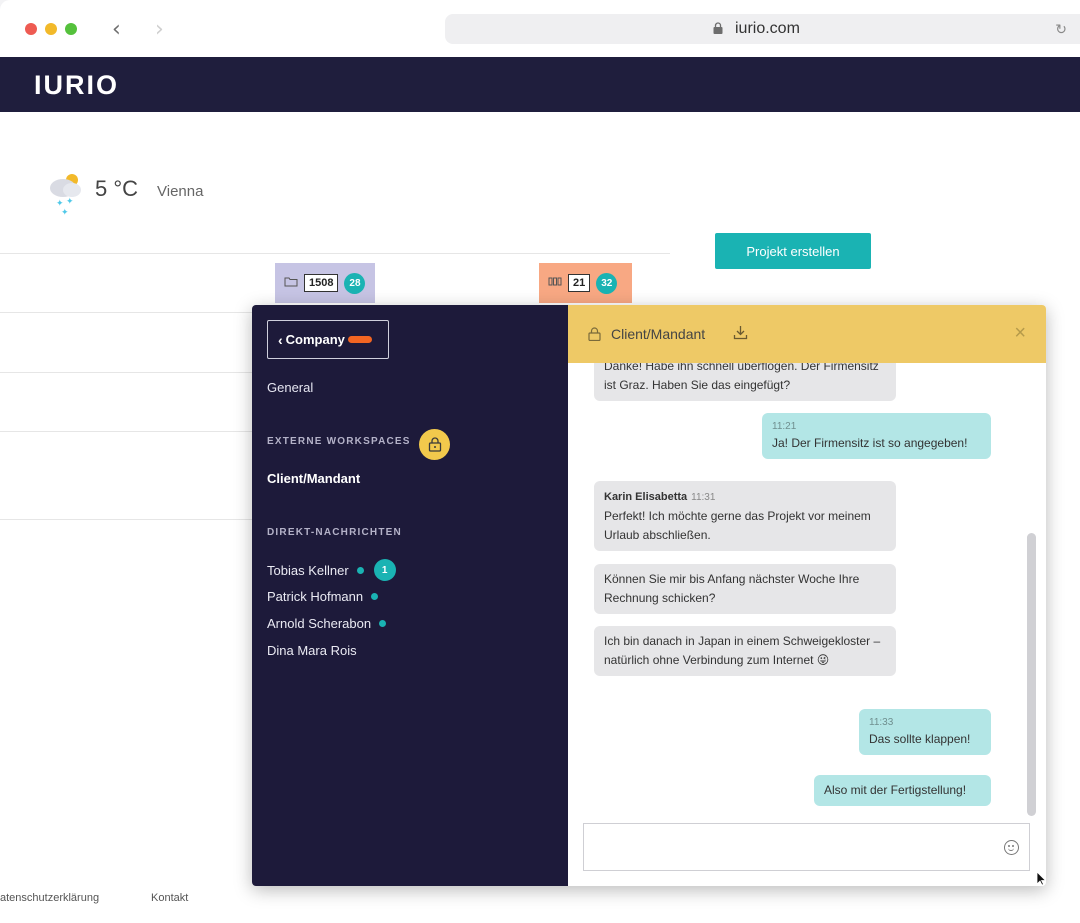 Image resolution: width=1080 pixels, height=923 pixels. What do you see at coordinates (65, 195) in the screenshot?
I see `weather-snow-icon: ✦ ✦ ✦` at bounding box center [65, 195].